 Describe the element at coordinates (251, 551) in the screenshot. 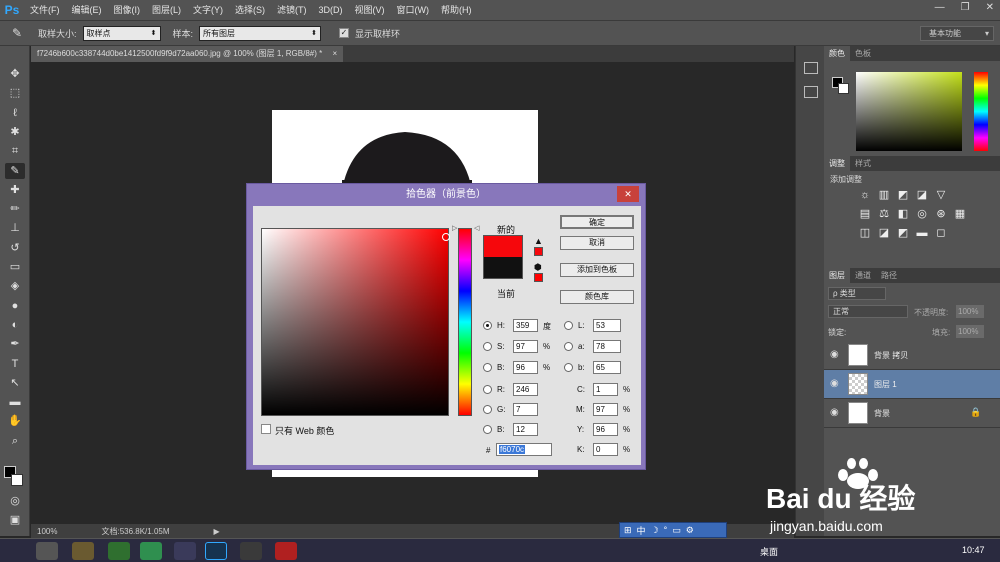

I see `qq-icon` at that location.